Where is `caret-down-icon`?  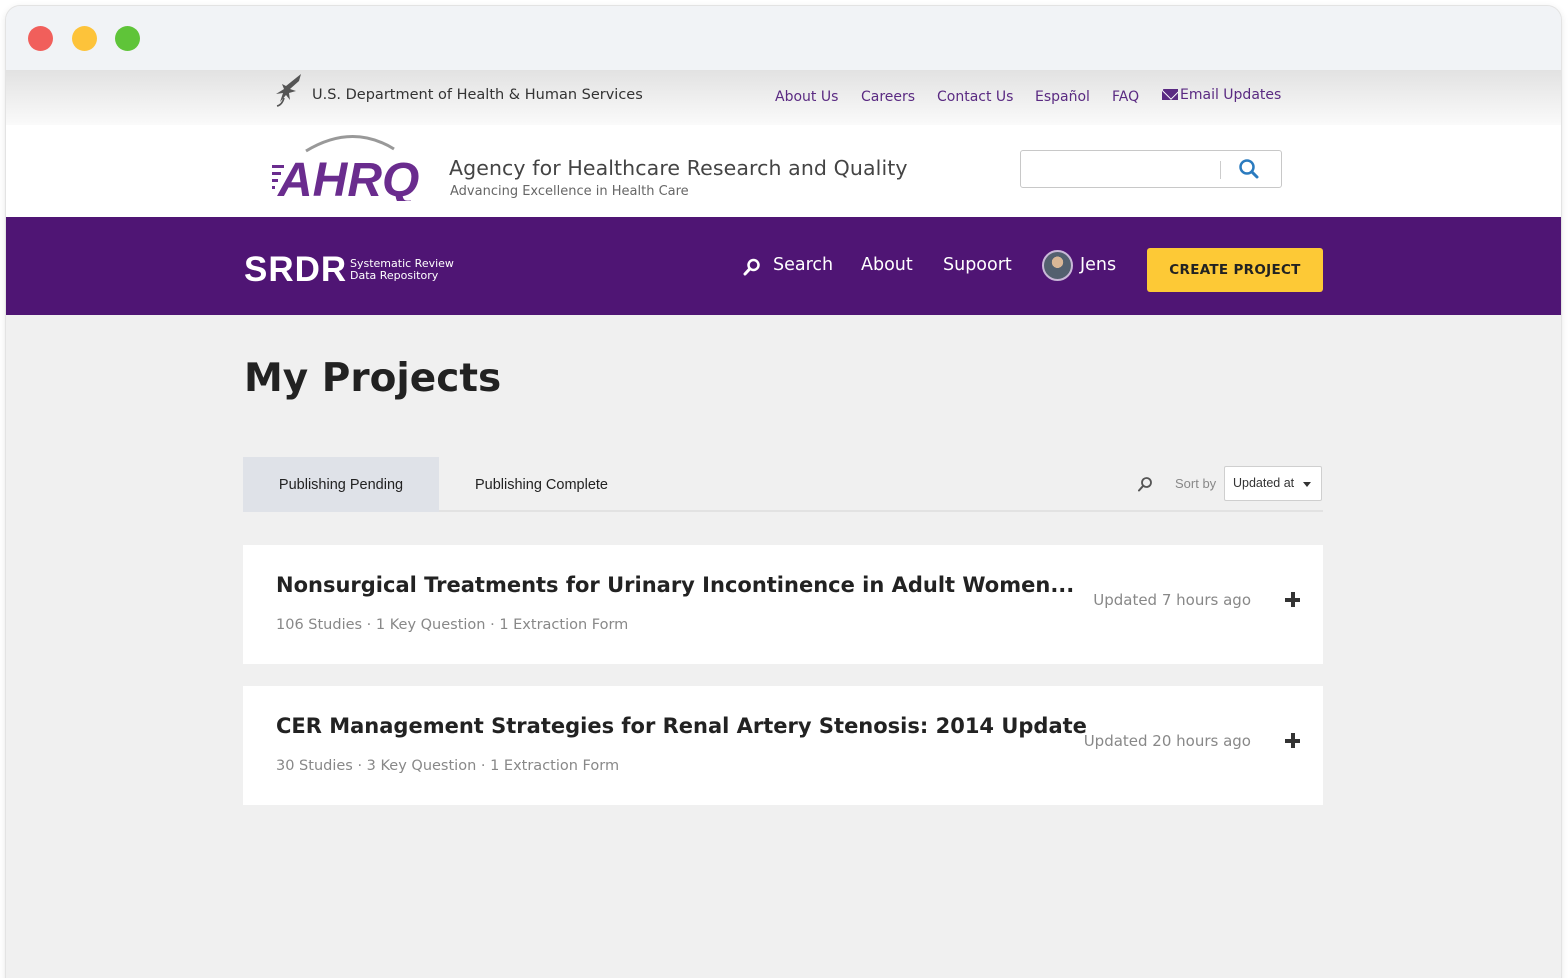
caret-down-icon is located at coordinates (1307, 484).